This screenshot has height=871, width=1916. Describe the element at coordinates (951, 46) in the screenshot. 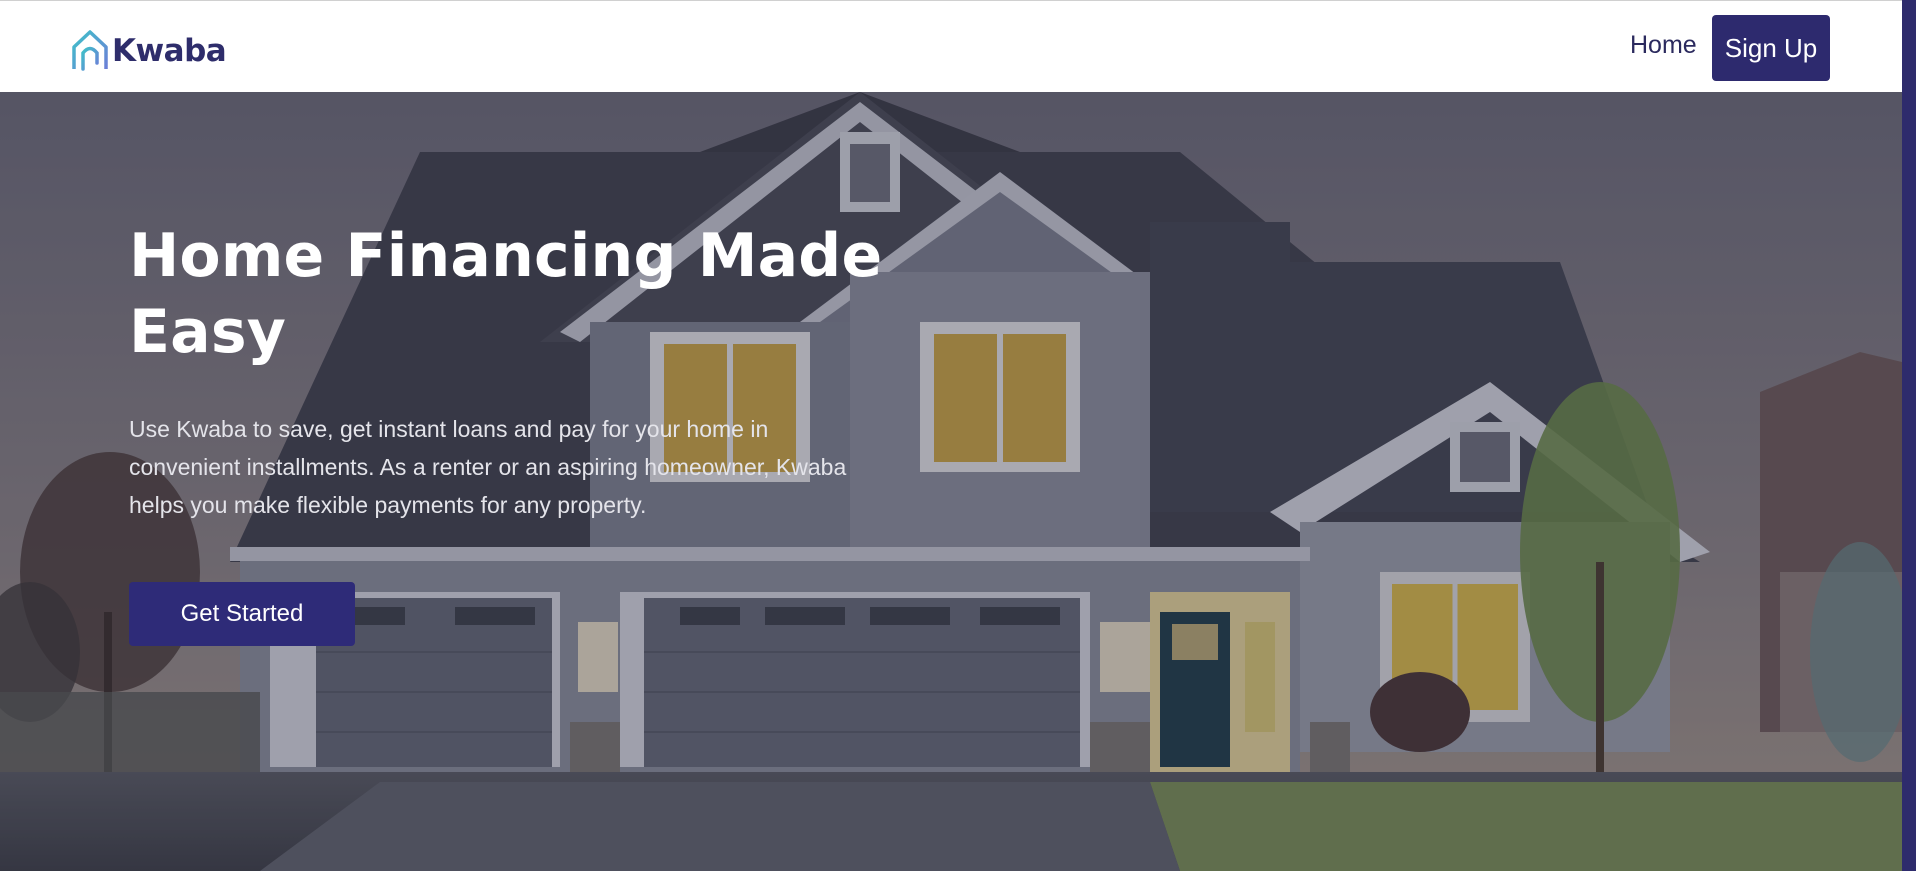

I see `top-navbar: Kwaba Home Sign Up` at that location.